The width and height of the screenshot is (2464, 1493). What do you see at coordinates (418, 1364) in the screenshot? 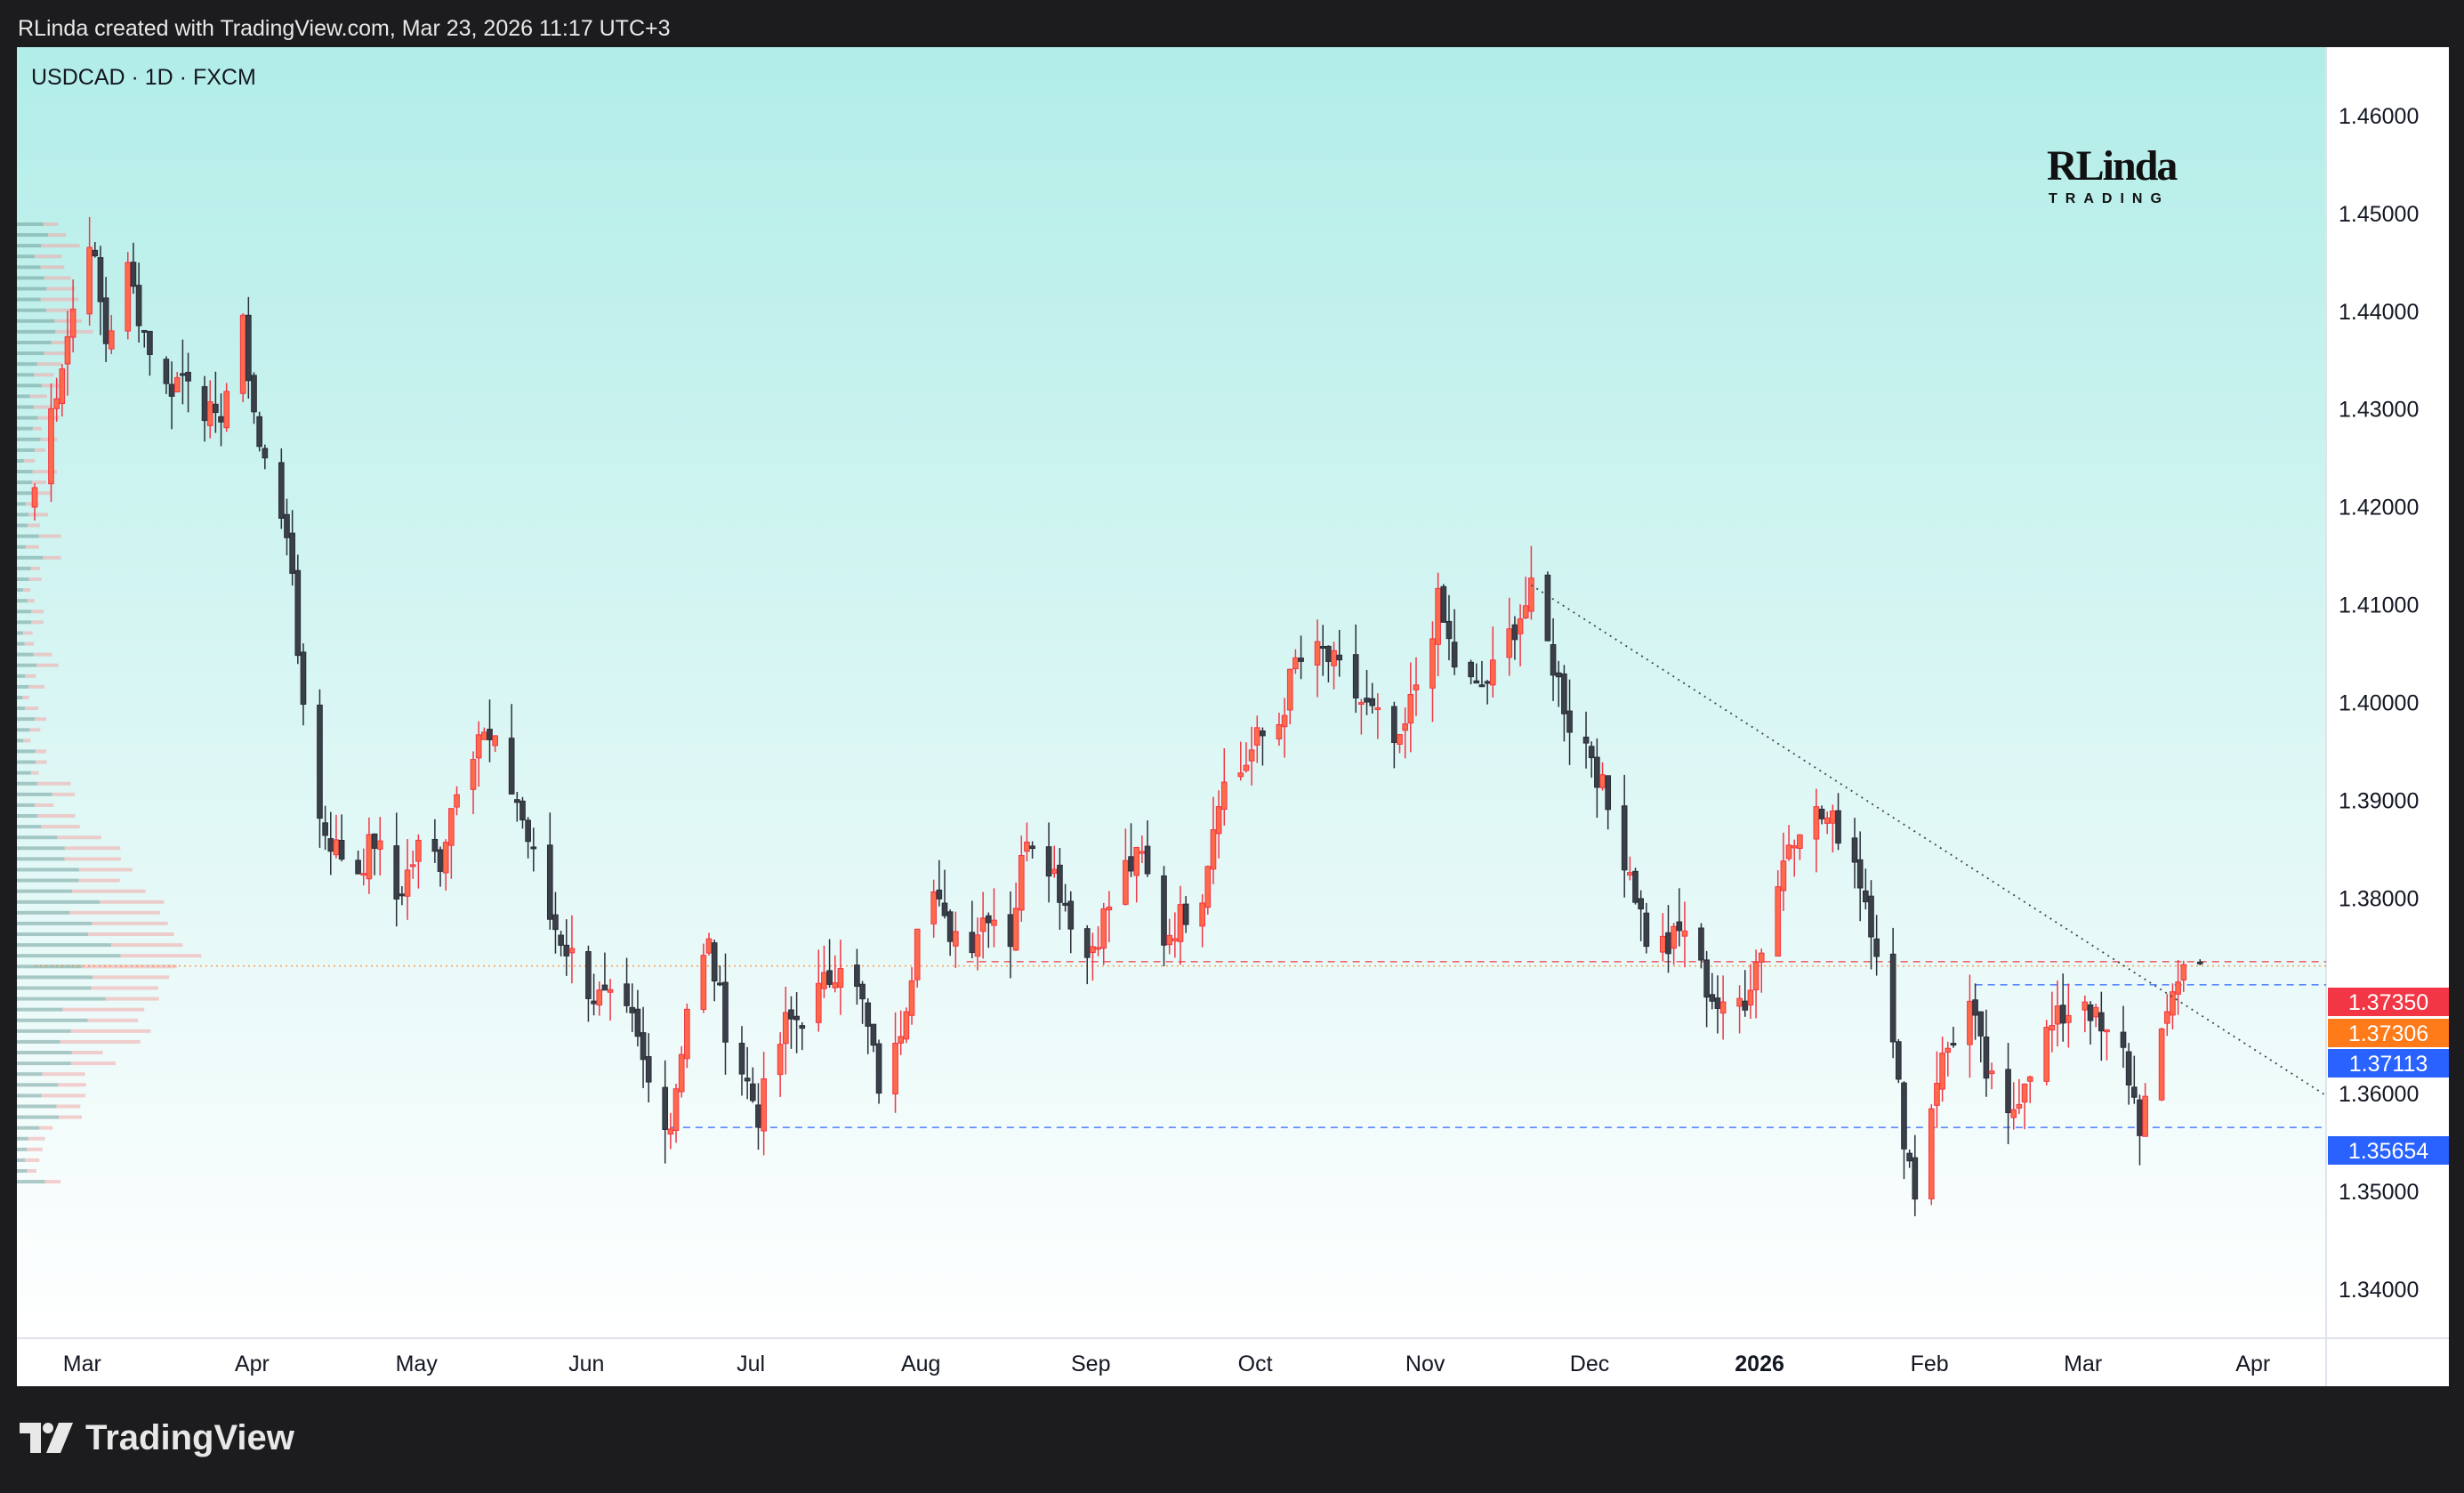
I see `time-tick-label: May` at bounding box center [418, 1364].